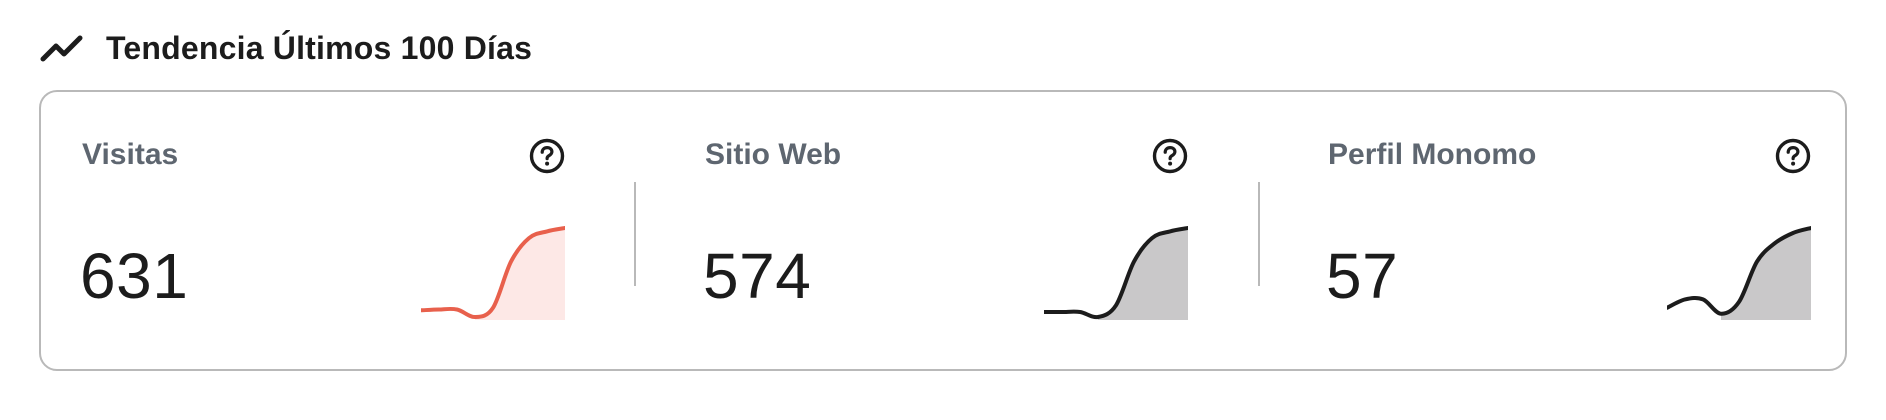 This screenshot has width=1886, height=420. What do you see at coordinates (1362, 276) in the screenshot?
I see `metric-value: 57` at bounding box center [1362, 276].